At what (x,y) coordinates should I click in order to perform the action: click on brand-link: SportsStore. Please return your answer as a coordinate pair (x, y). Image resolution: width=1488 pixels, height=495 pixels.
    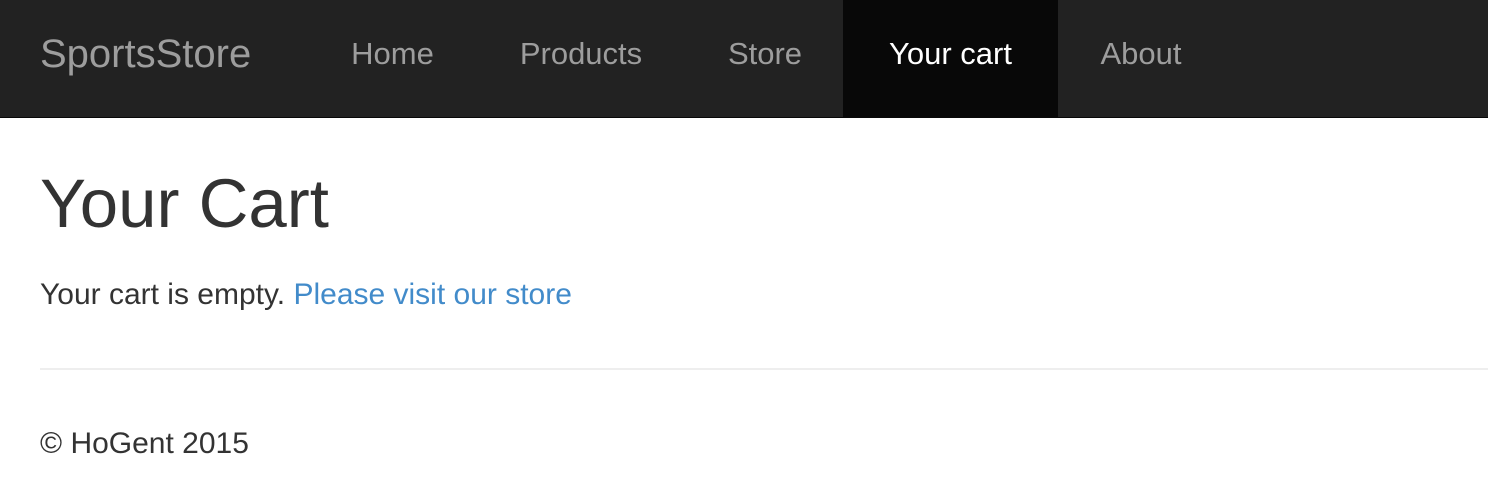
    Looking at the image, I should click on (145, 58).